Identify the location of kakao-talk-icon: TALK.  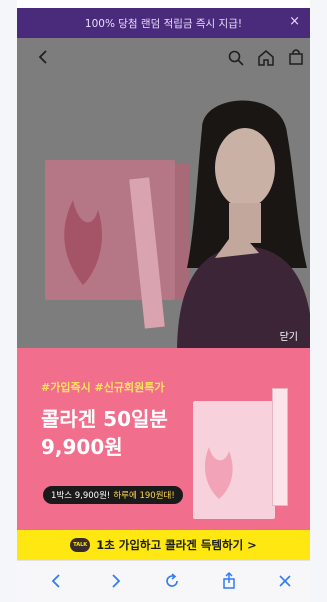
(80, 545).